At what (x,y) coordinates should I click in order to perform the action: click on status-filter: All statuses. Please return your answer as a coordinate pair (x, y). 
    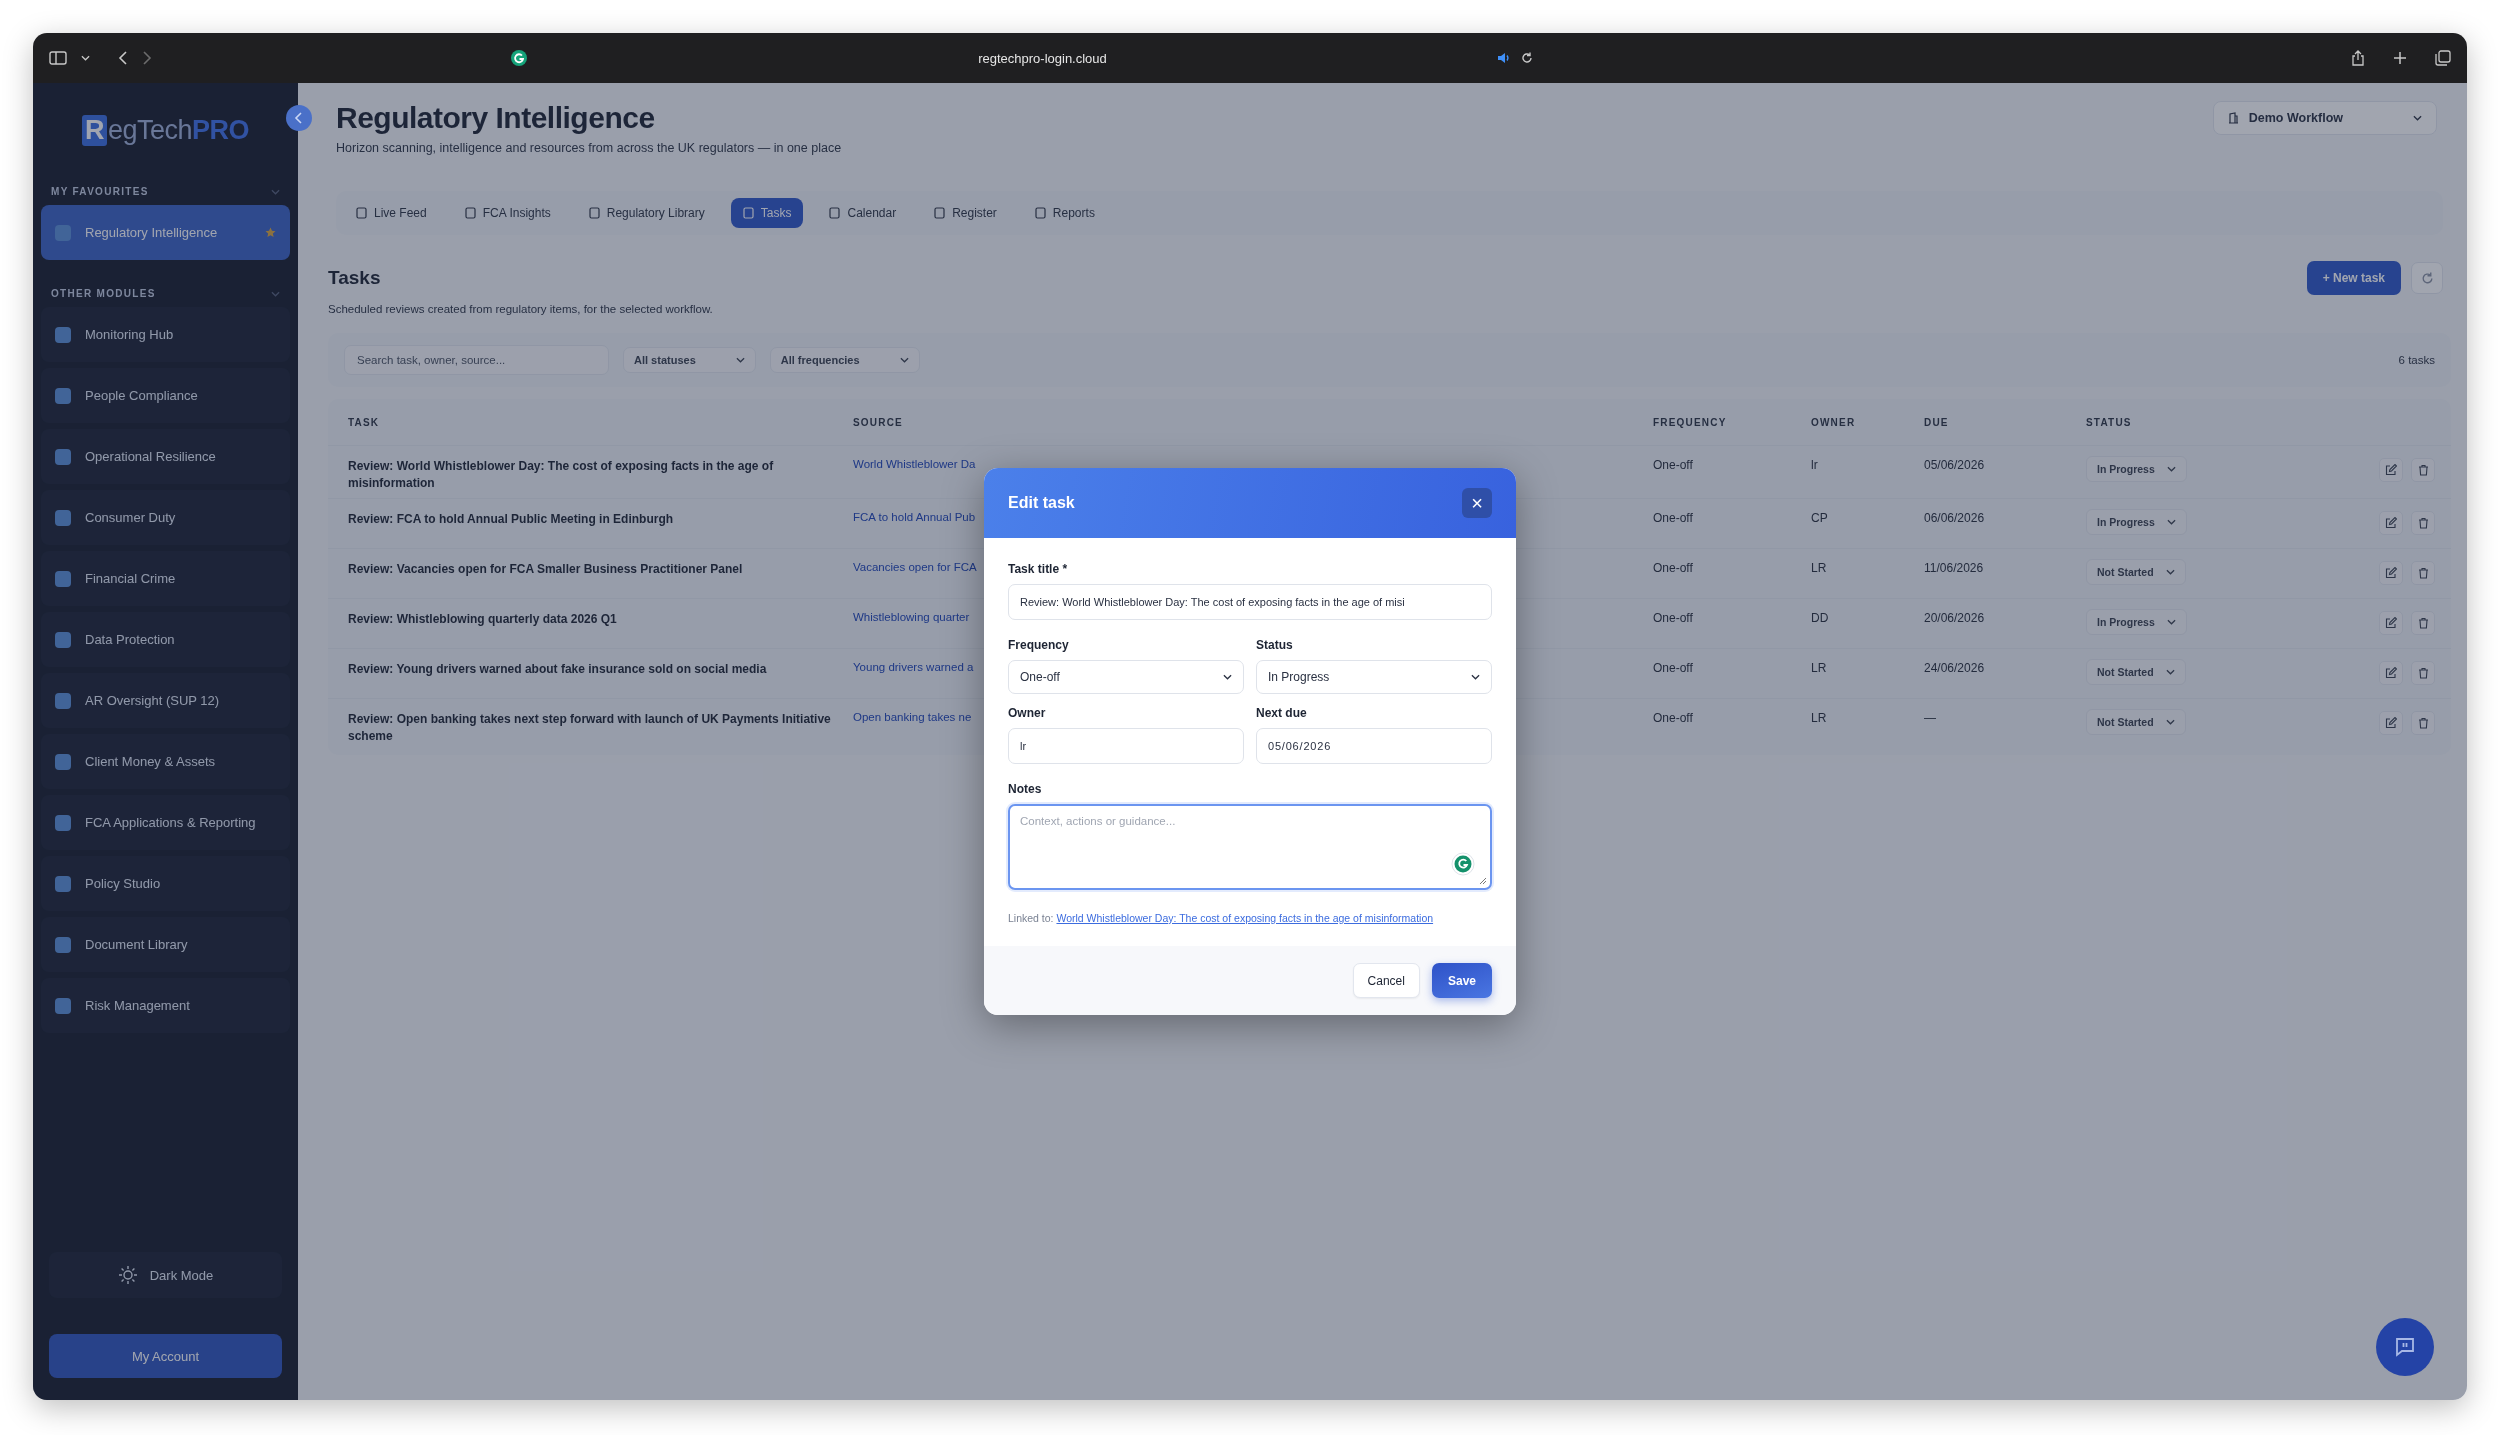
    Looking at the image, I should click on (689, 360).